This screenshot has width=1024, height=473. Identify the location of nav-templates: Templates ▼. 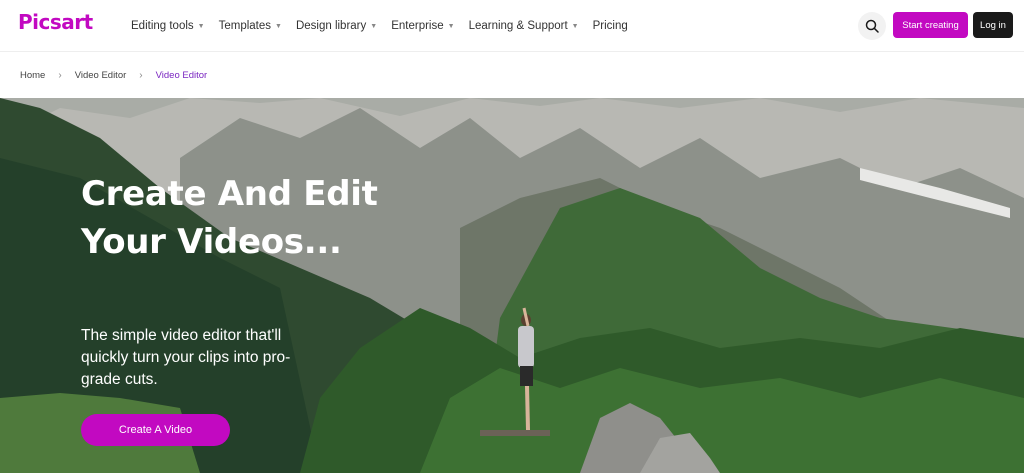
(250, 26).